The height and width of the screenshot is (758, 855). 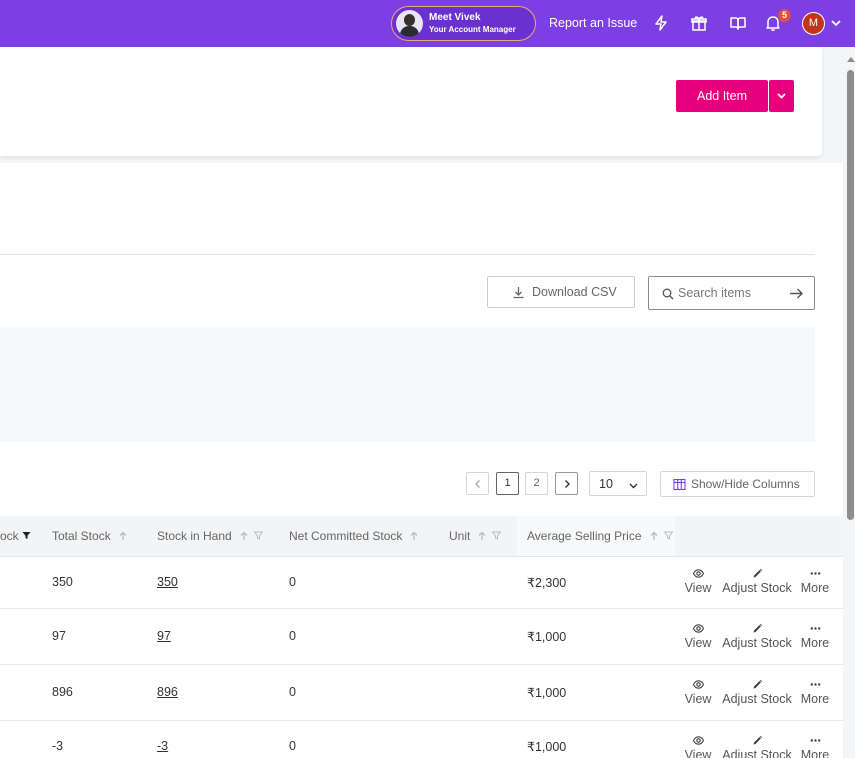 I want to click on table-row: 97 97 0 ₹1,000 View Adjust Stock More, so click(x=421, y=637).